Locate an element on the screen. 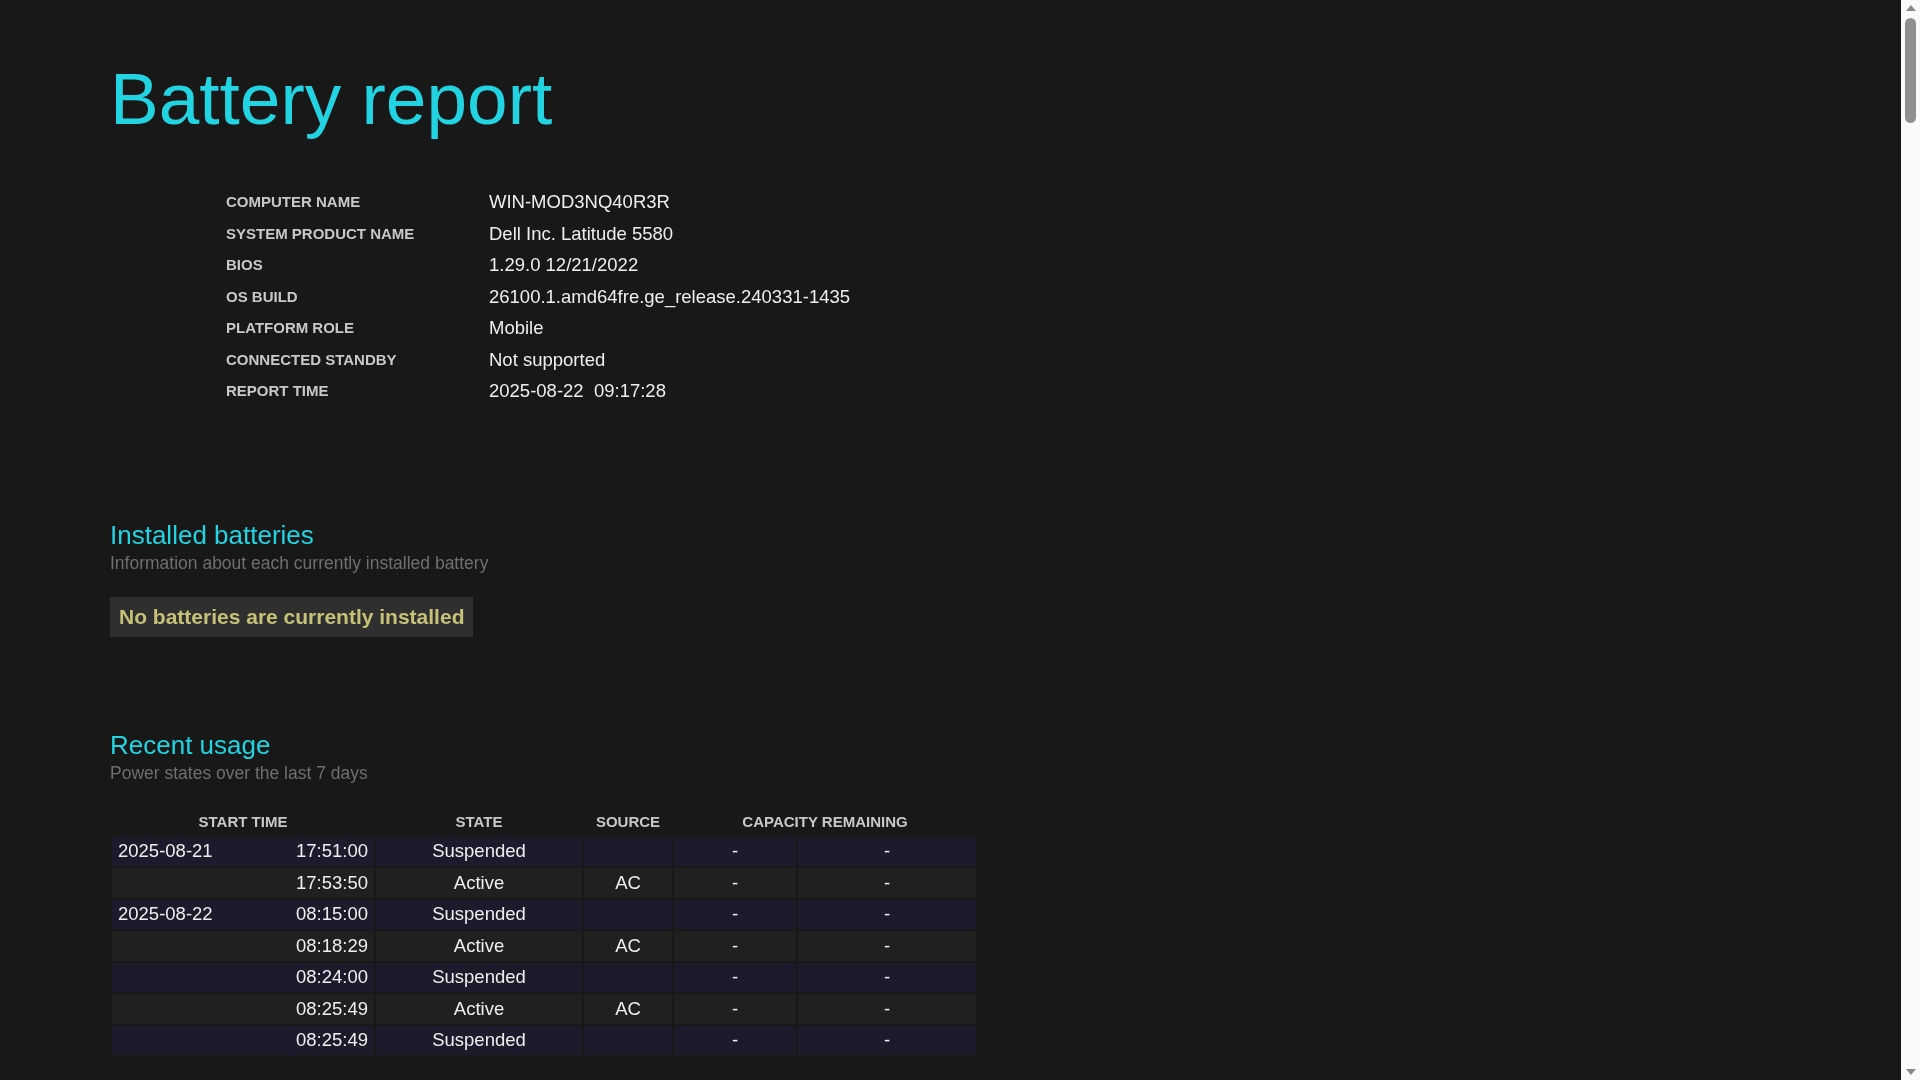 Image resolution: width=1920 pixels, height=1080 pixels. time-text: 17:53:50 is located at coordinates (332, 882).